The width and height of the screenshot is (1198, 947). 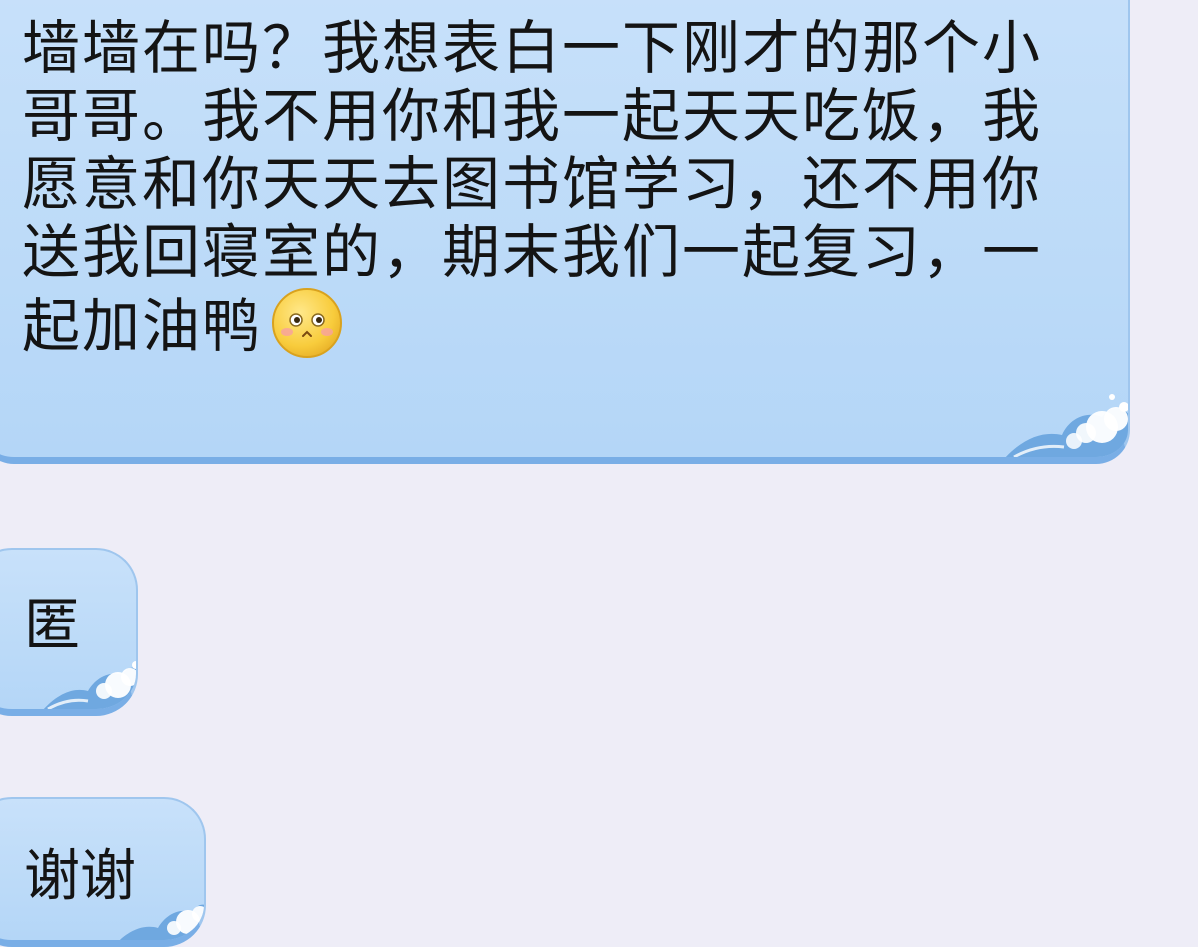 I want to click on message-text: 谢谢, so click(x=80, y=876).